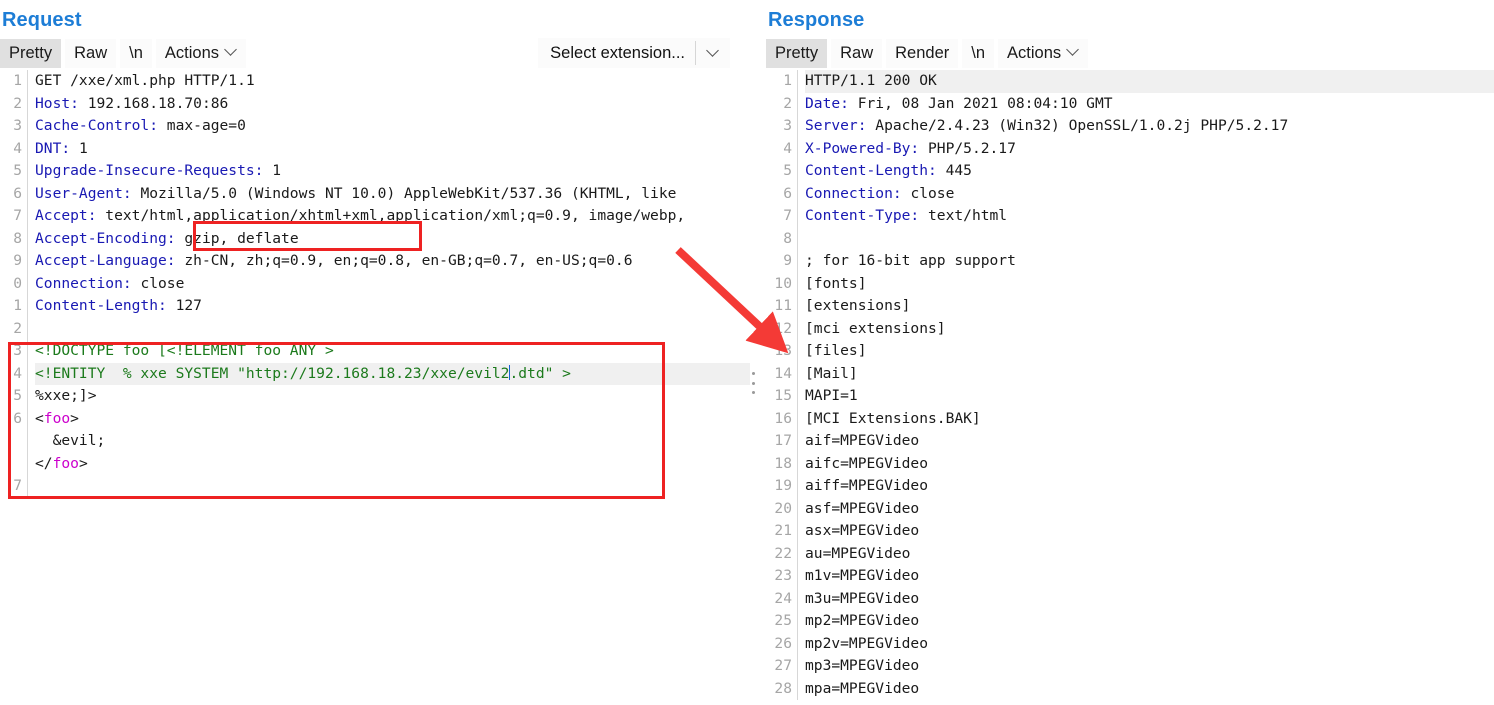  Describe the element at coordinates (783, 508) in the screenshot. I see `line-number: 20` at that location.